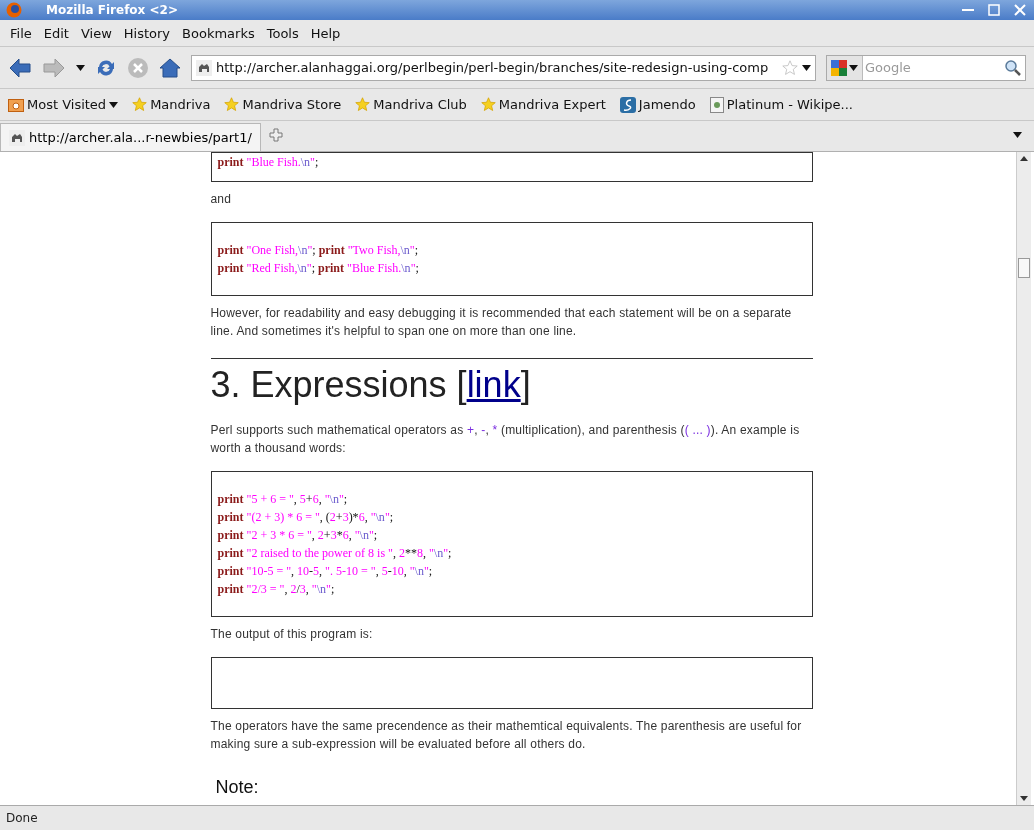  Describe the element at coordinates (16, 104) in the screenshot. I see `folder-icon` at that location.